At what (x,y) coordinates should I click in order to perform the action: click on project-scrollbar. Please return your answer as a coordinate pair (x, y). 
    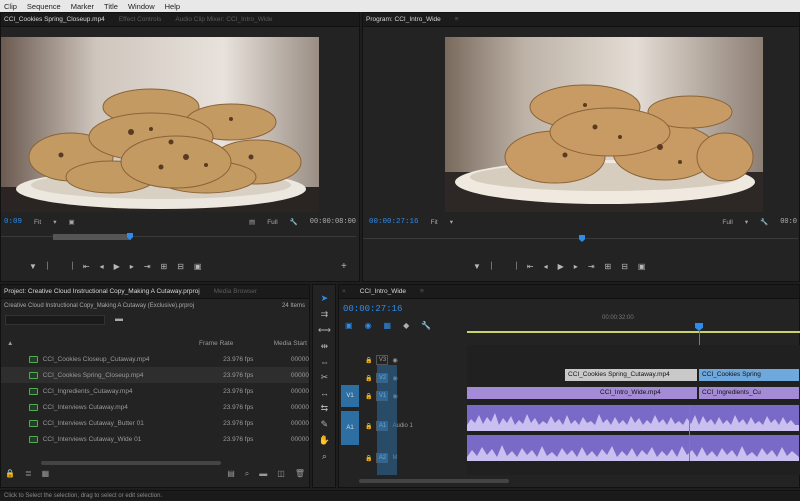
    Looking at the image, I should click on (131, 463).